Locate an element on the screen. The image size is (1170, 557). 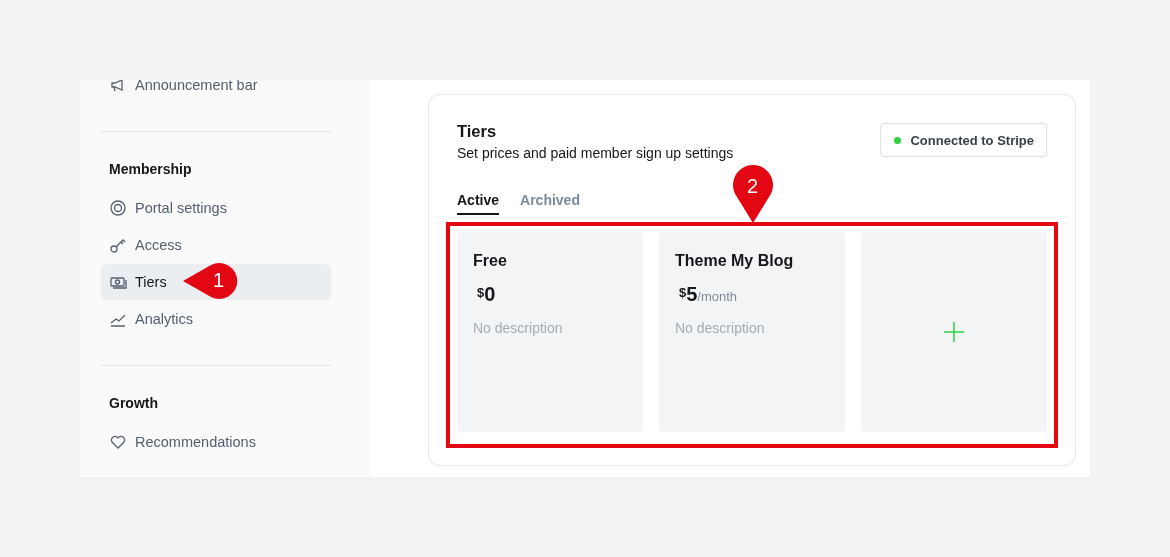
section-heading: Growth is located at coordinates (133, 403).